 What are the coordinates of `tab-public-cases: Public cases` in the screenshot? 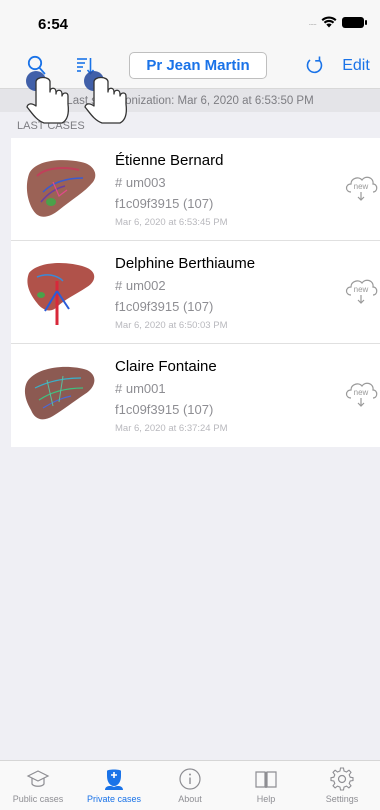 It's located at (38, 785).